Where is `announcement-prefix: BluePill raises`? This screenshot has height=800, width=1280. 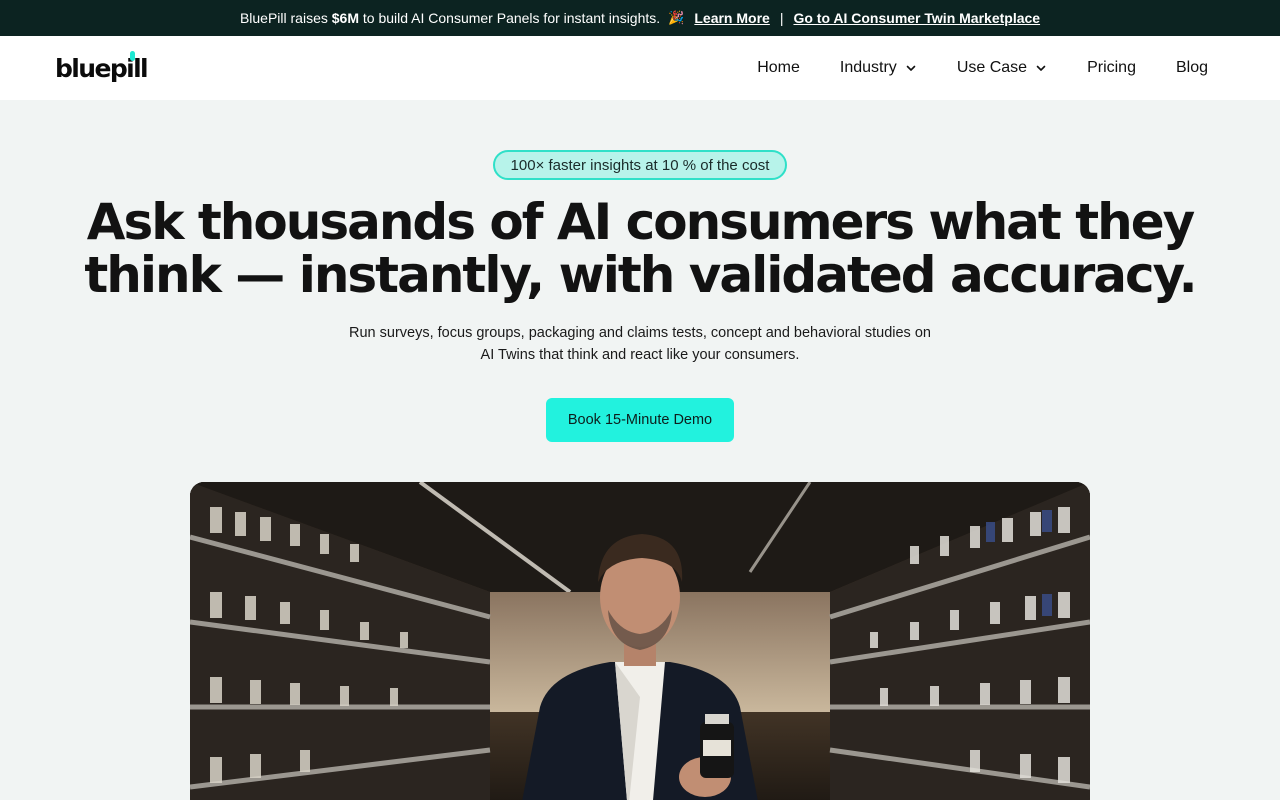 announcement-prefix: BluePill raises is located at coordinates (285, 18).